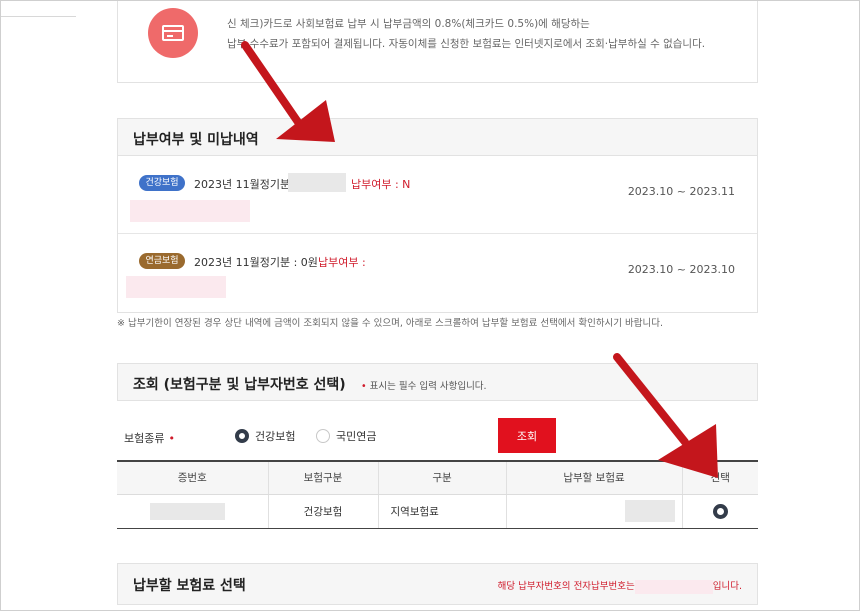 This screenshot has width=860, height=611. What do you see at coordinates (681, 269) in the screenshot?
I see `payment-period: 2023.10 ~ 2023.10` at bounding box center [681, 269].